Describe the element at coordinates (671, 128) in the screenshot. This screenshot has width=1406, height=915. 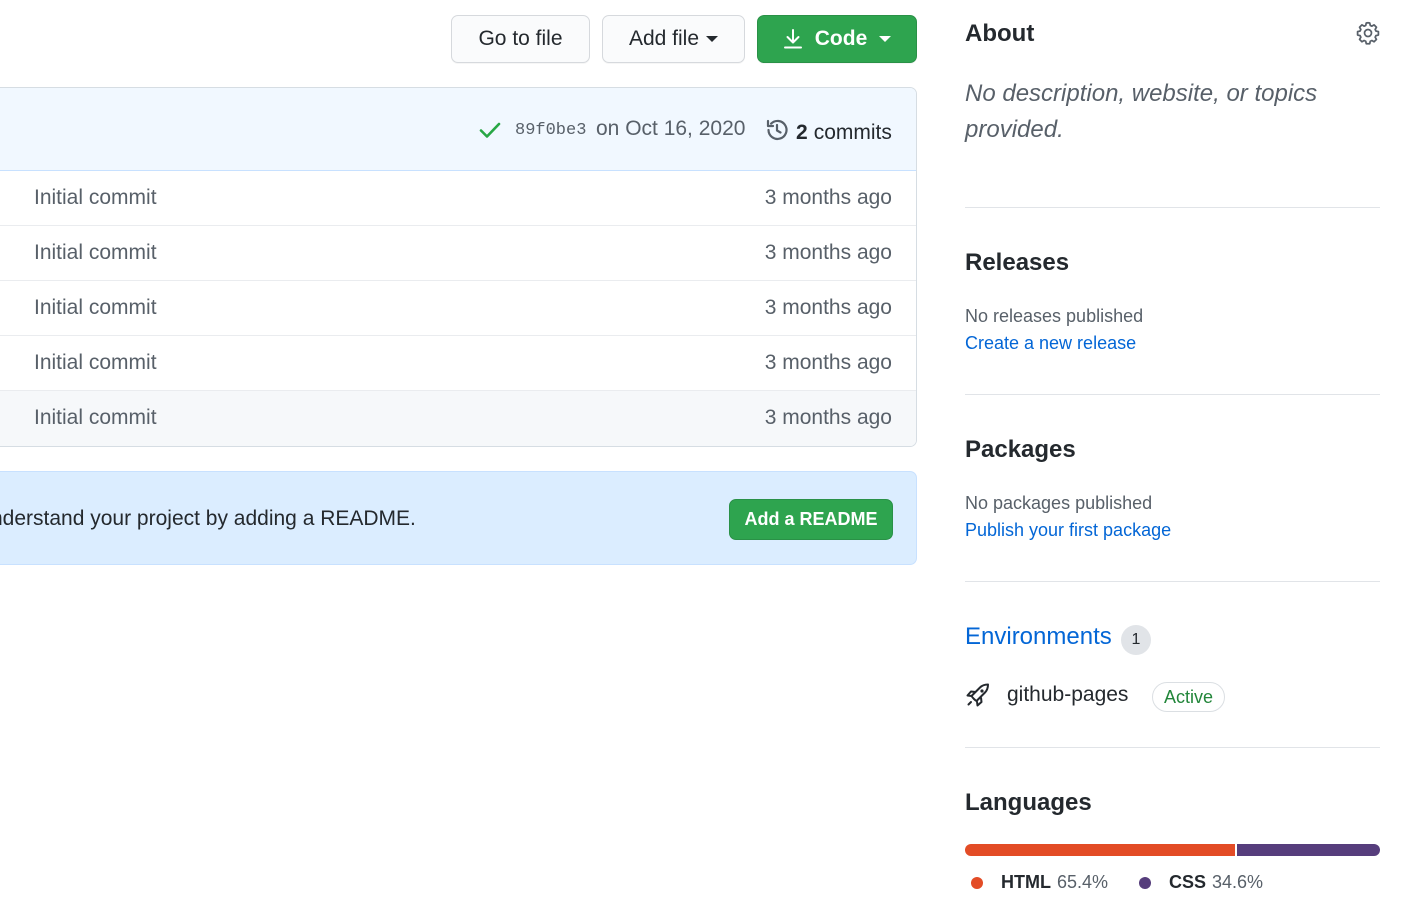
I see `commit-date: on Oct 16, 2020` at that location.